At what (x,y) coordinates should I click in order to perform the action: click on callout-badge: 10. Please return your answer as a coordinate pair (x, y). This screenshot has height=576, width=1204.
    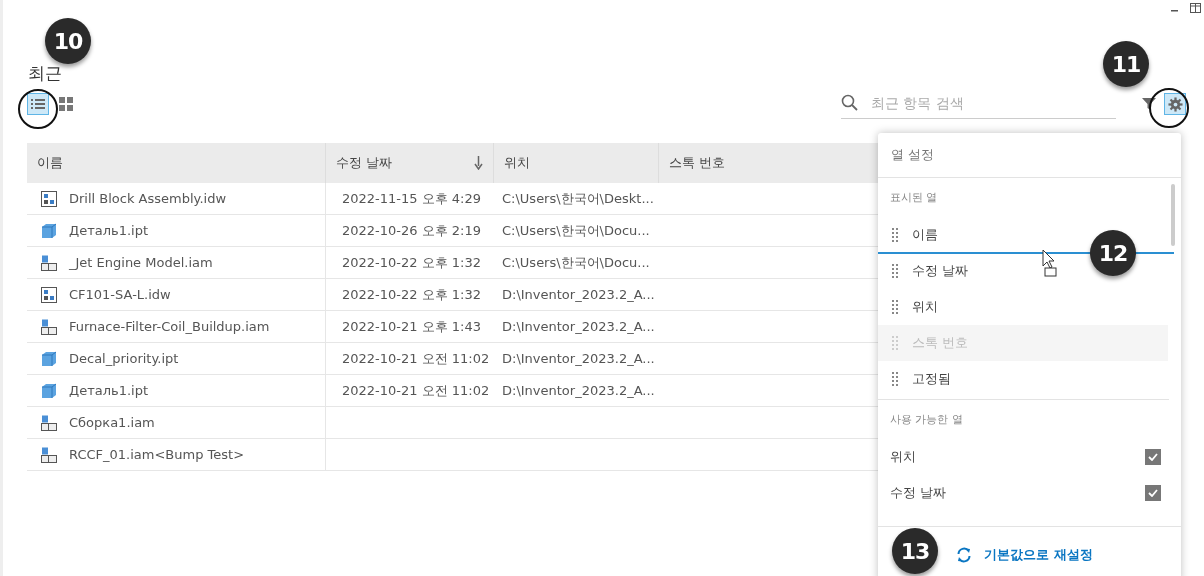
    Looking at the image, I should click on (68, 41).